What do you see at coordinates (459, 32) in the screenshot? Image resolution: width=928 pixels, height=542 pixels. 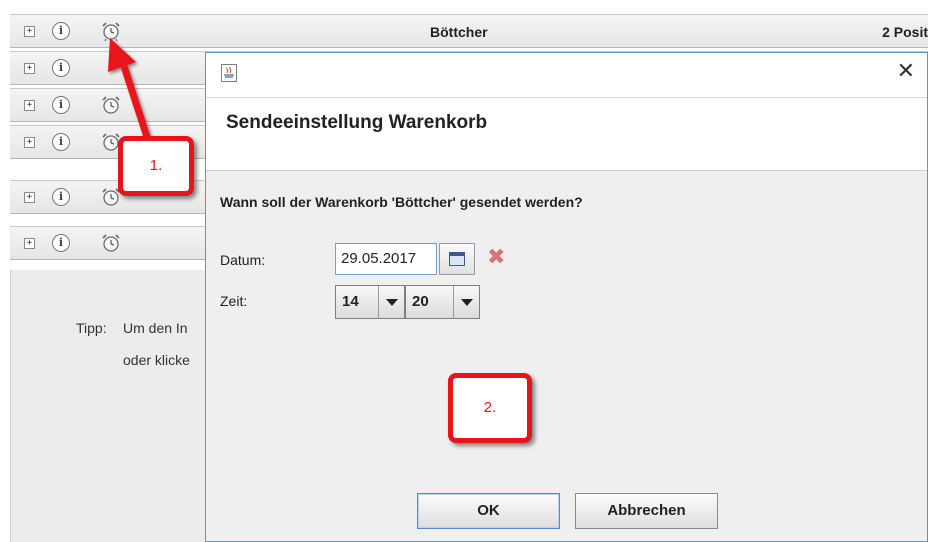 I see `row-title: Böttcher` at bounding box center [459, 32].